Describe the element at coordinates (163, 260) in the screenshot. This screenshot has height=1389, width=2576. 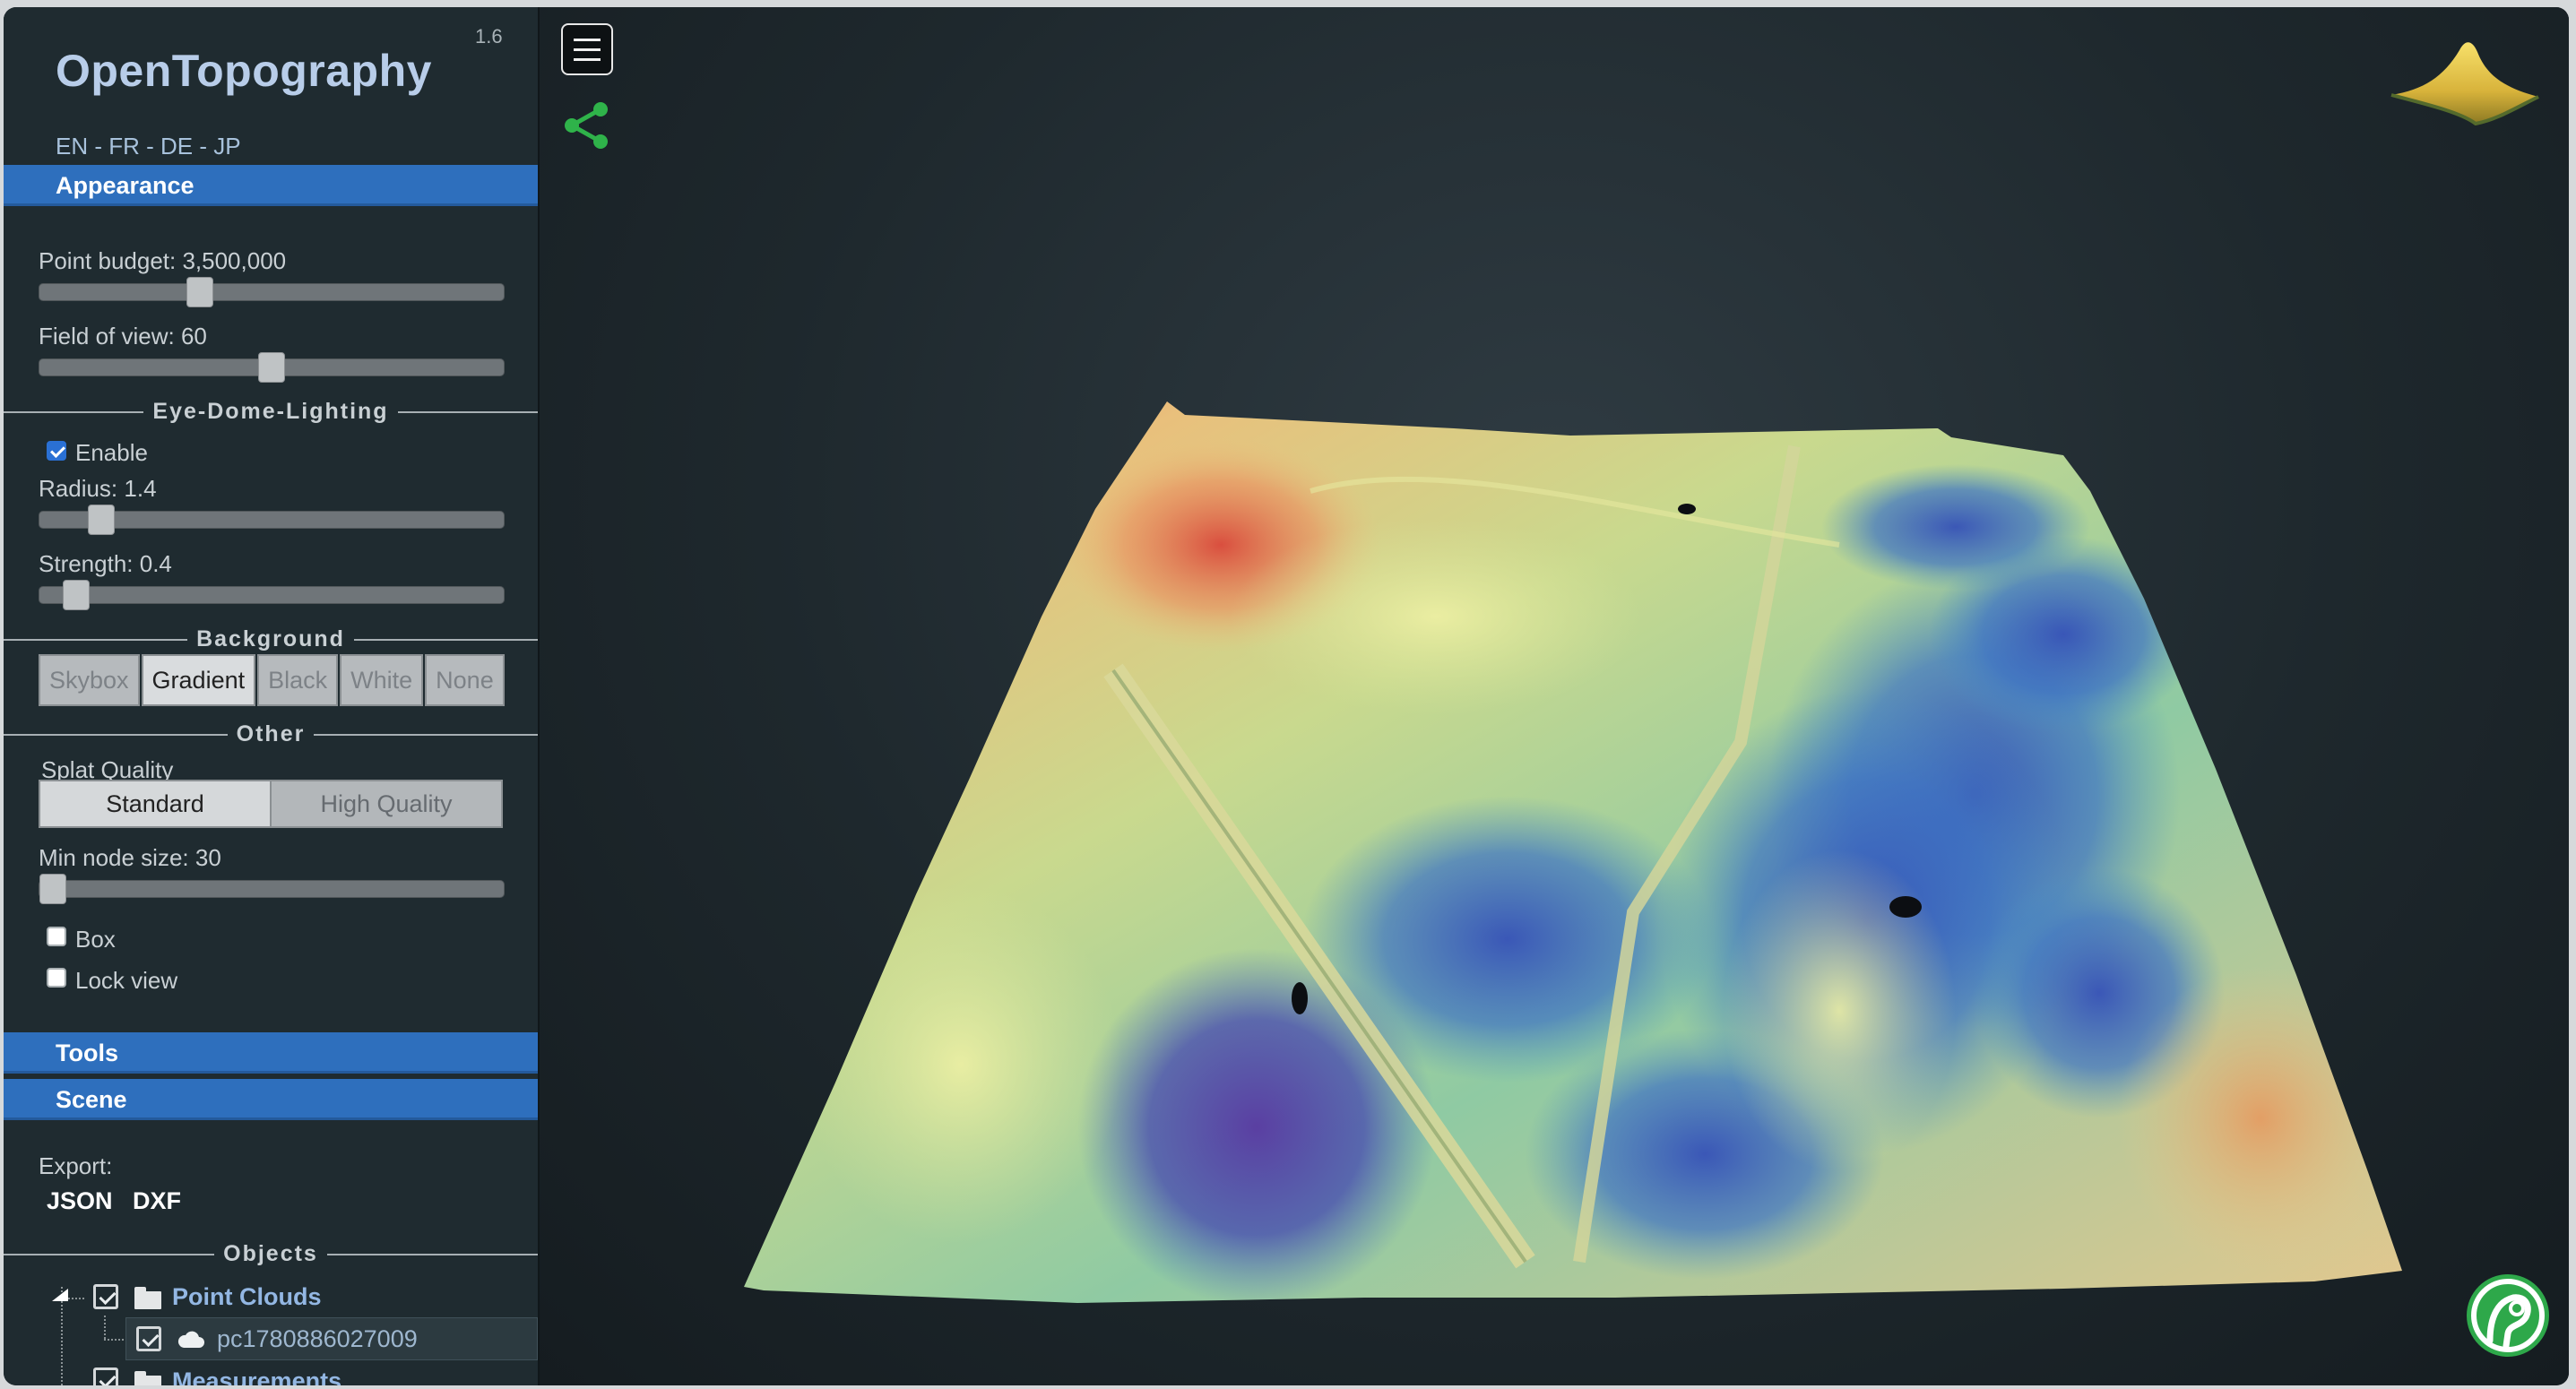
I see `point-budget-label: Point budget: 3,500,000` at that location.